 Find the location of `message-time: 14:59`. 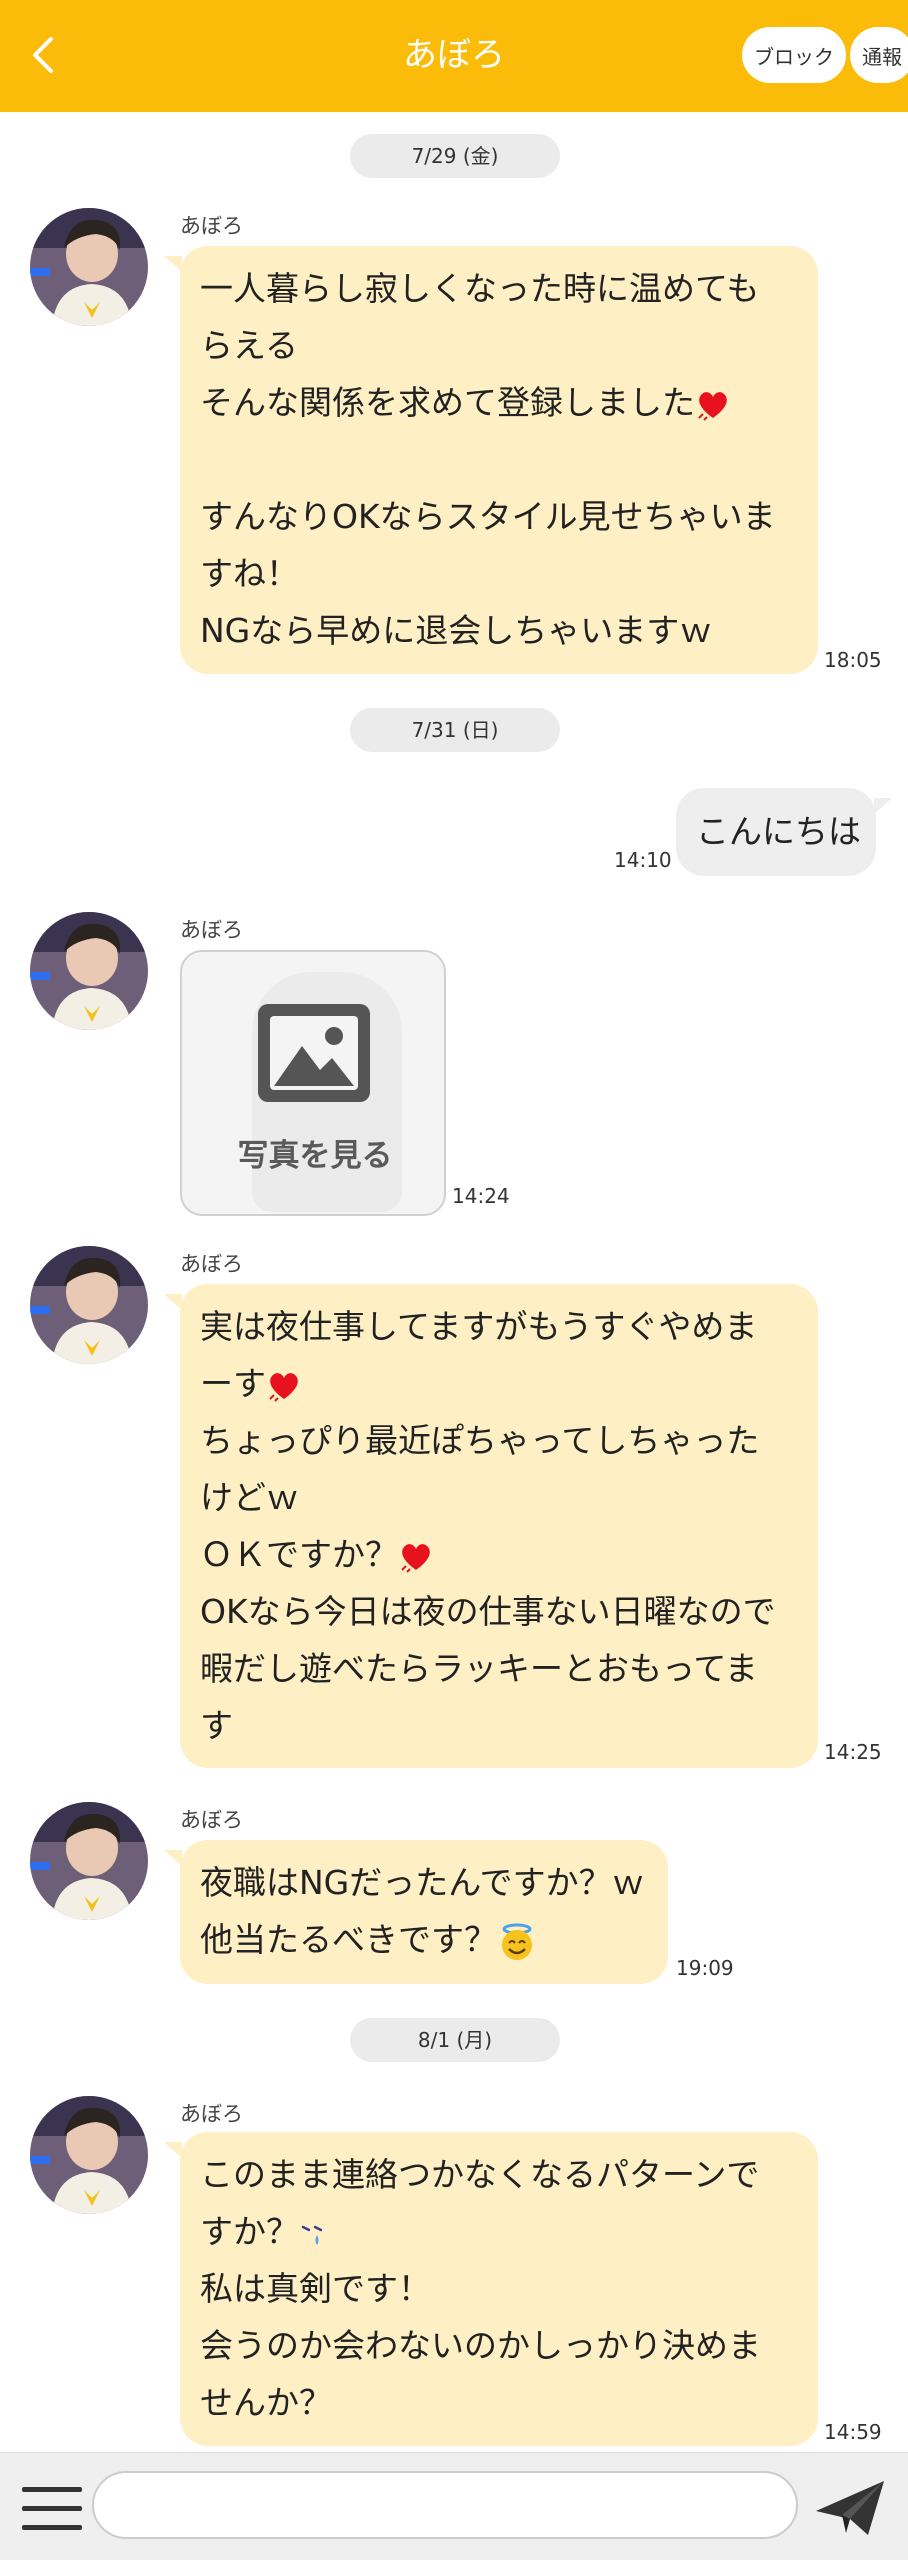

message-time: 14:59 is located at coordinates (853, 2432).